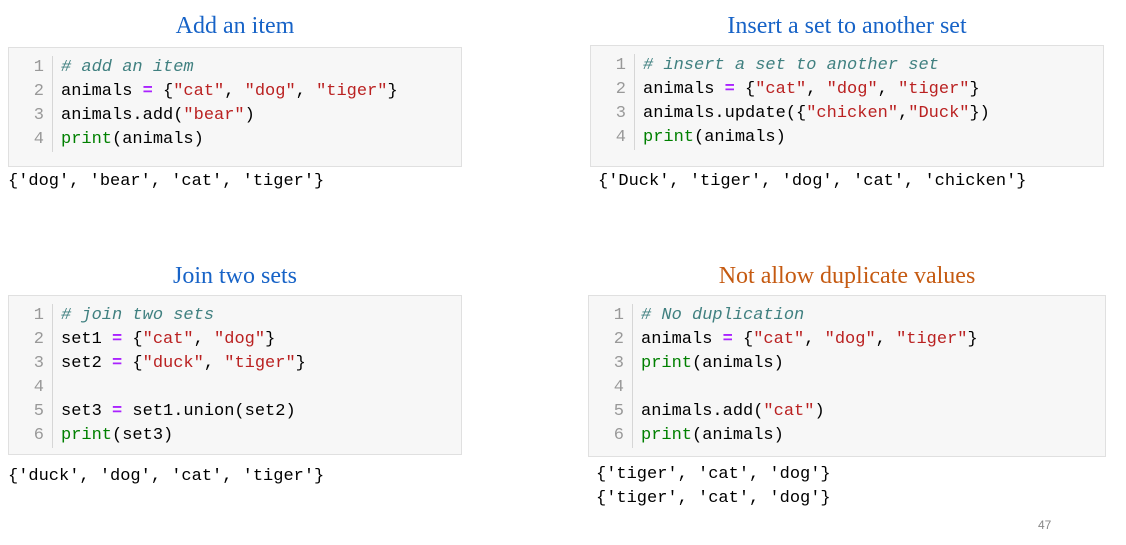 This screenshot has height=545, width=1126. I want to click on code-text: set1 = {"cat", "dog"}, so click(164, 340).